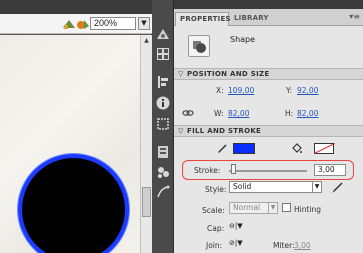 The height and width of the screenshot is (253, 363). I want to click on zoom-dropdown-button: ▼, so click(144, 23).